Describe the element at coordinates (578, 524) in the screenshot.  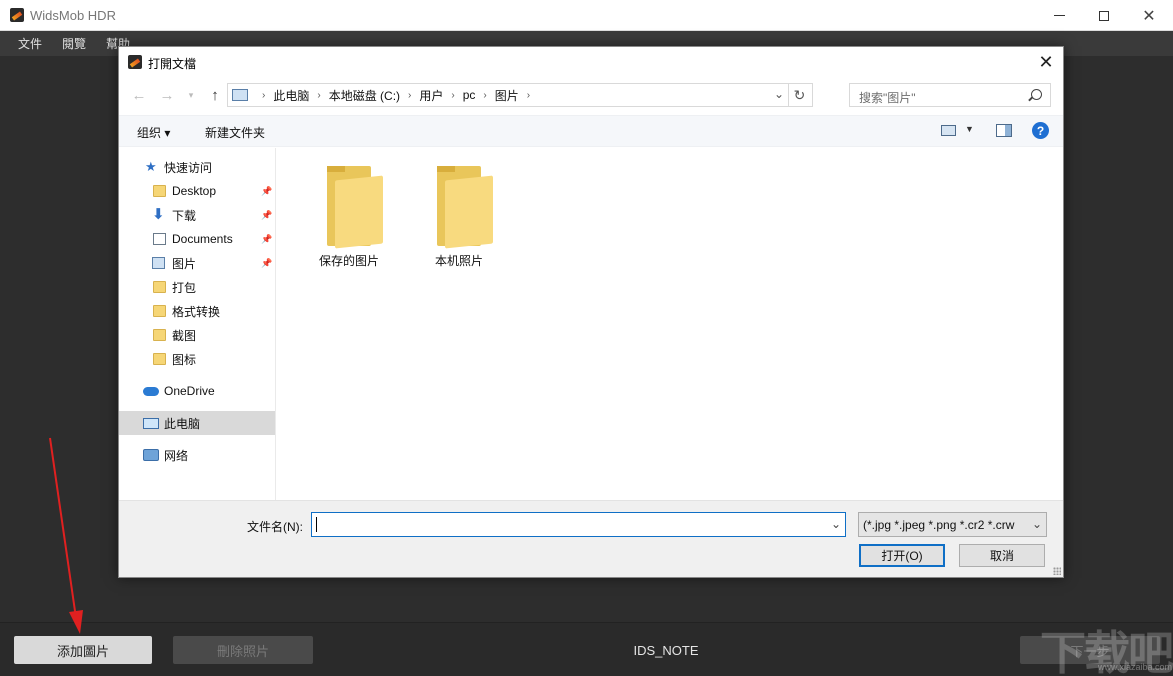
I see `filename-input` at that location.